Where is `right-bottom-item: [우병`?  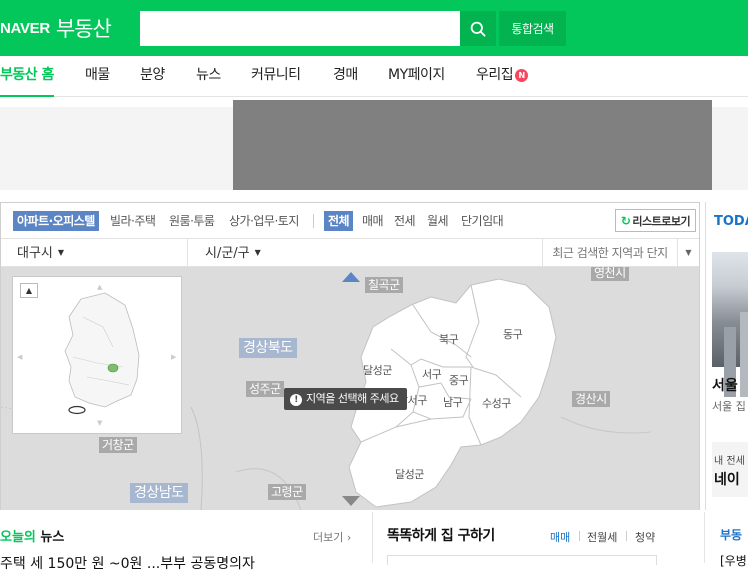 right-bottom-item: [우병 is located at coordinates (733, 560).